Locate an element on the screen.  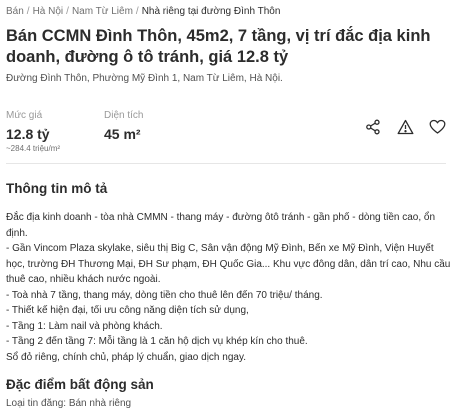
warning-icon is located at coordinates (405, 127).